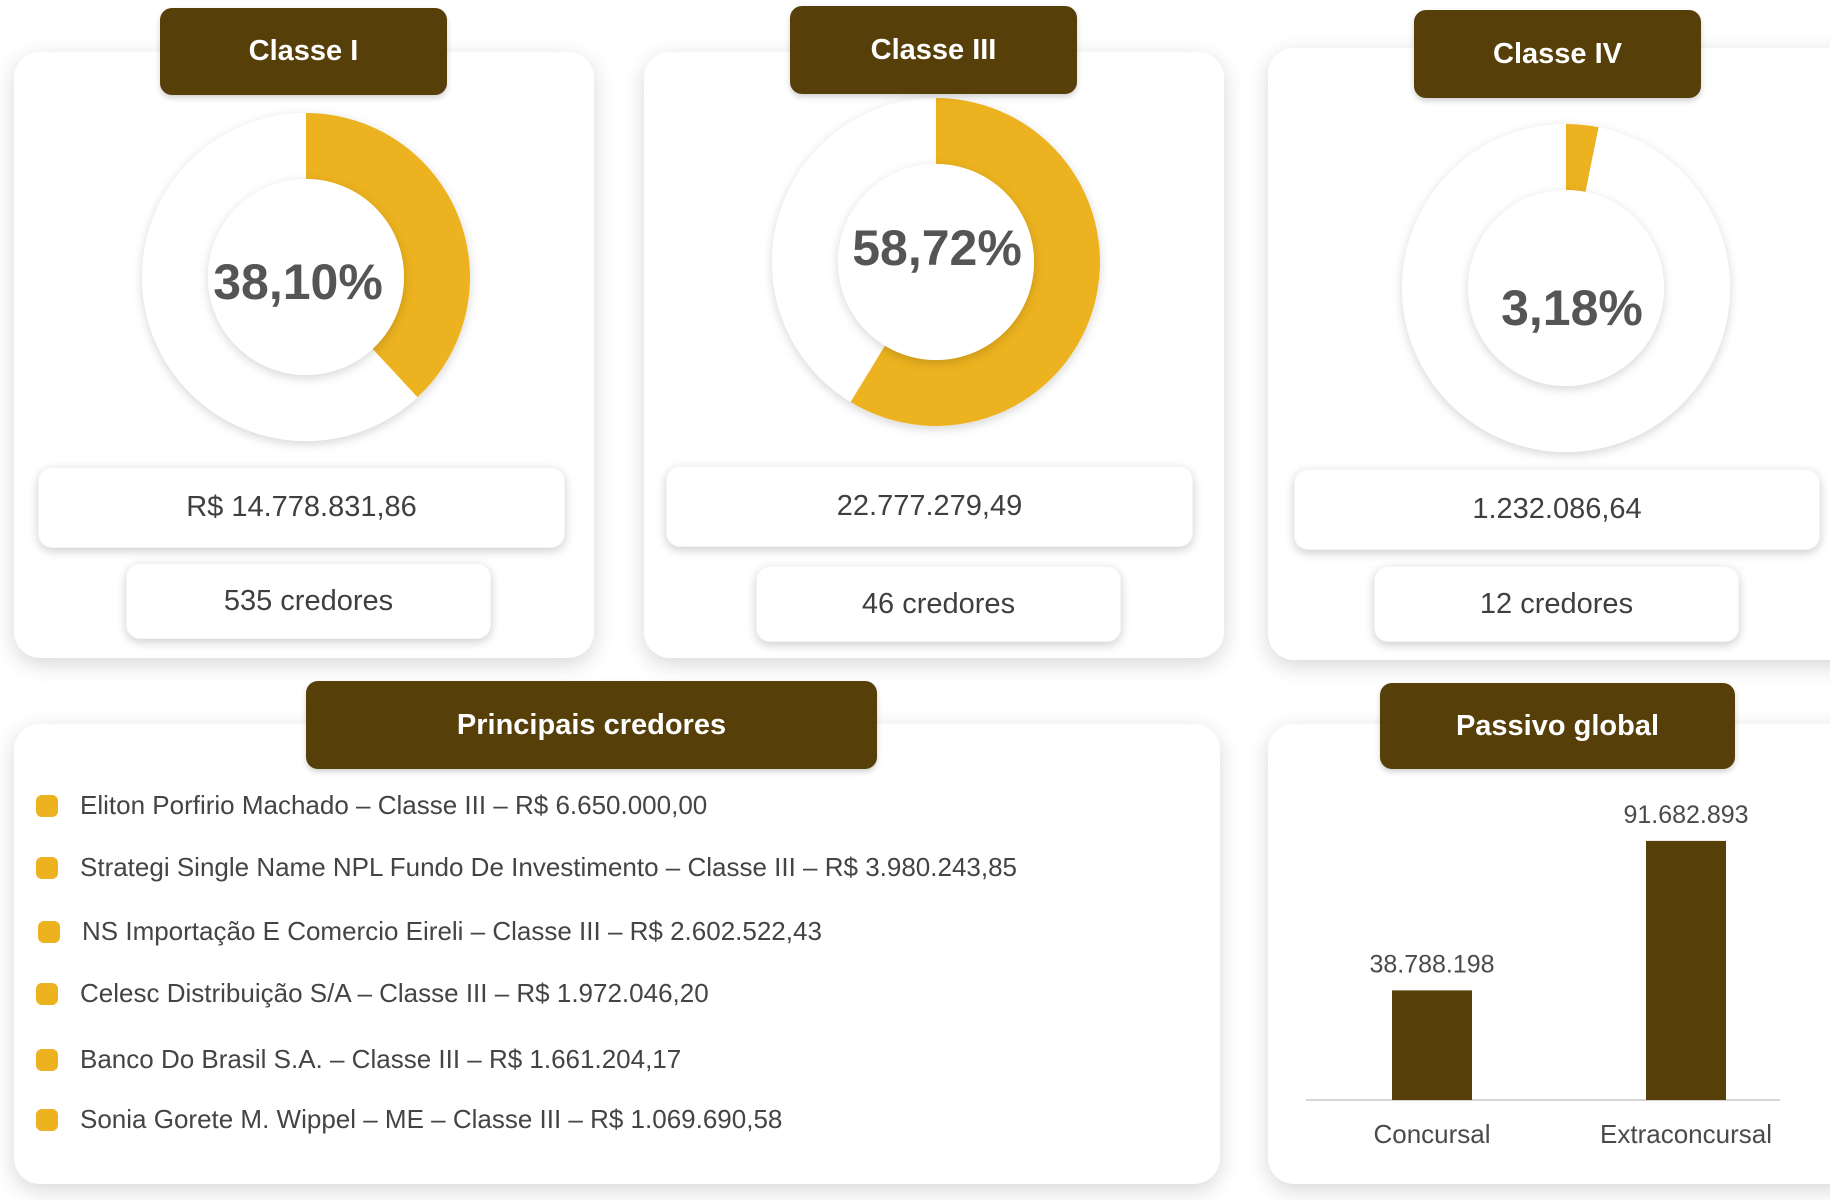  Describe the element at coordinates (1557, 54) in the screenshot. I see `badge-classe-iv: Classe IV` at that location.